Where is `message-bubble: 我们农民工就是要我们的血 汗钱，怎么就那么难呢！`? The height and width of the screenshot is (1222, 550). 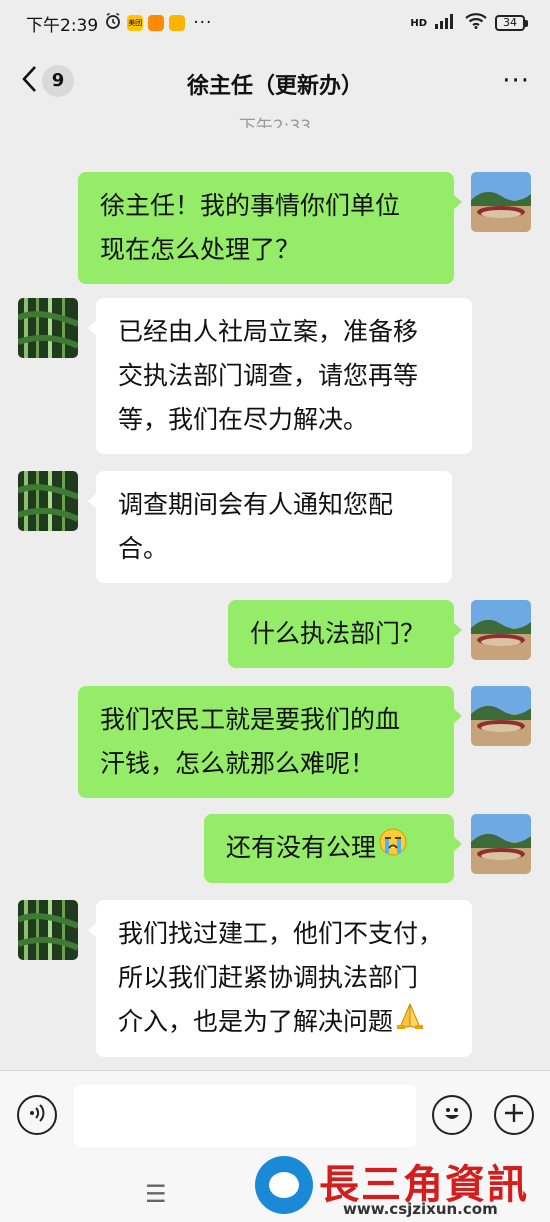 message-bubble: 我们农民工就是要我们的血 汗钱，怎么就那么难呢！ is located at coordinates (270, 742).